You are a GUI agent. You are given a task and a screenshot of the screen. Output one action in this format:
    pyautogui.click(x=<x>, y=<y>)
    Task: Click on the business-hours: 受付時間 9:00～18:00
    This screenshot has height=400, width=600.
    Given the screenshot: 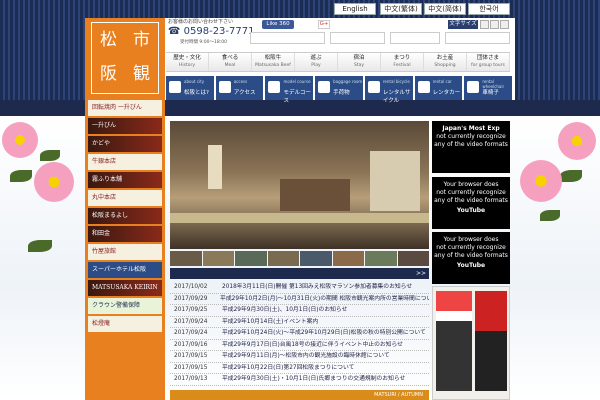 What is the action you would take?
    pyautogui.click(x=204, y=42)
    